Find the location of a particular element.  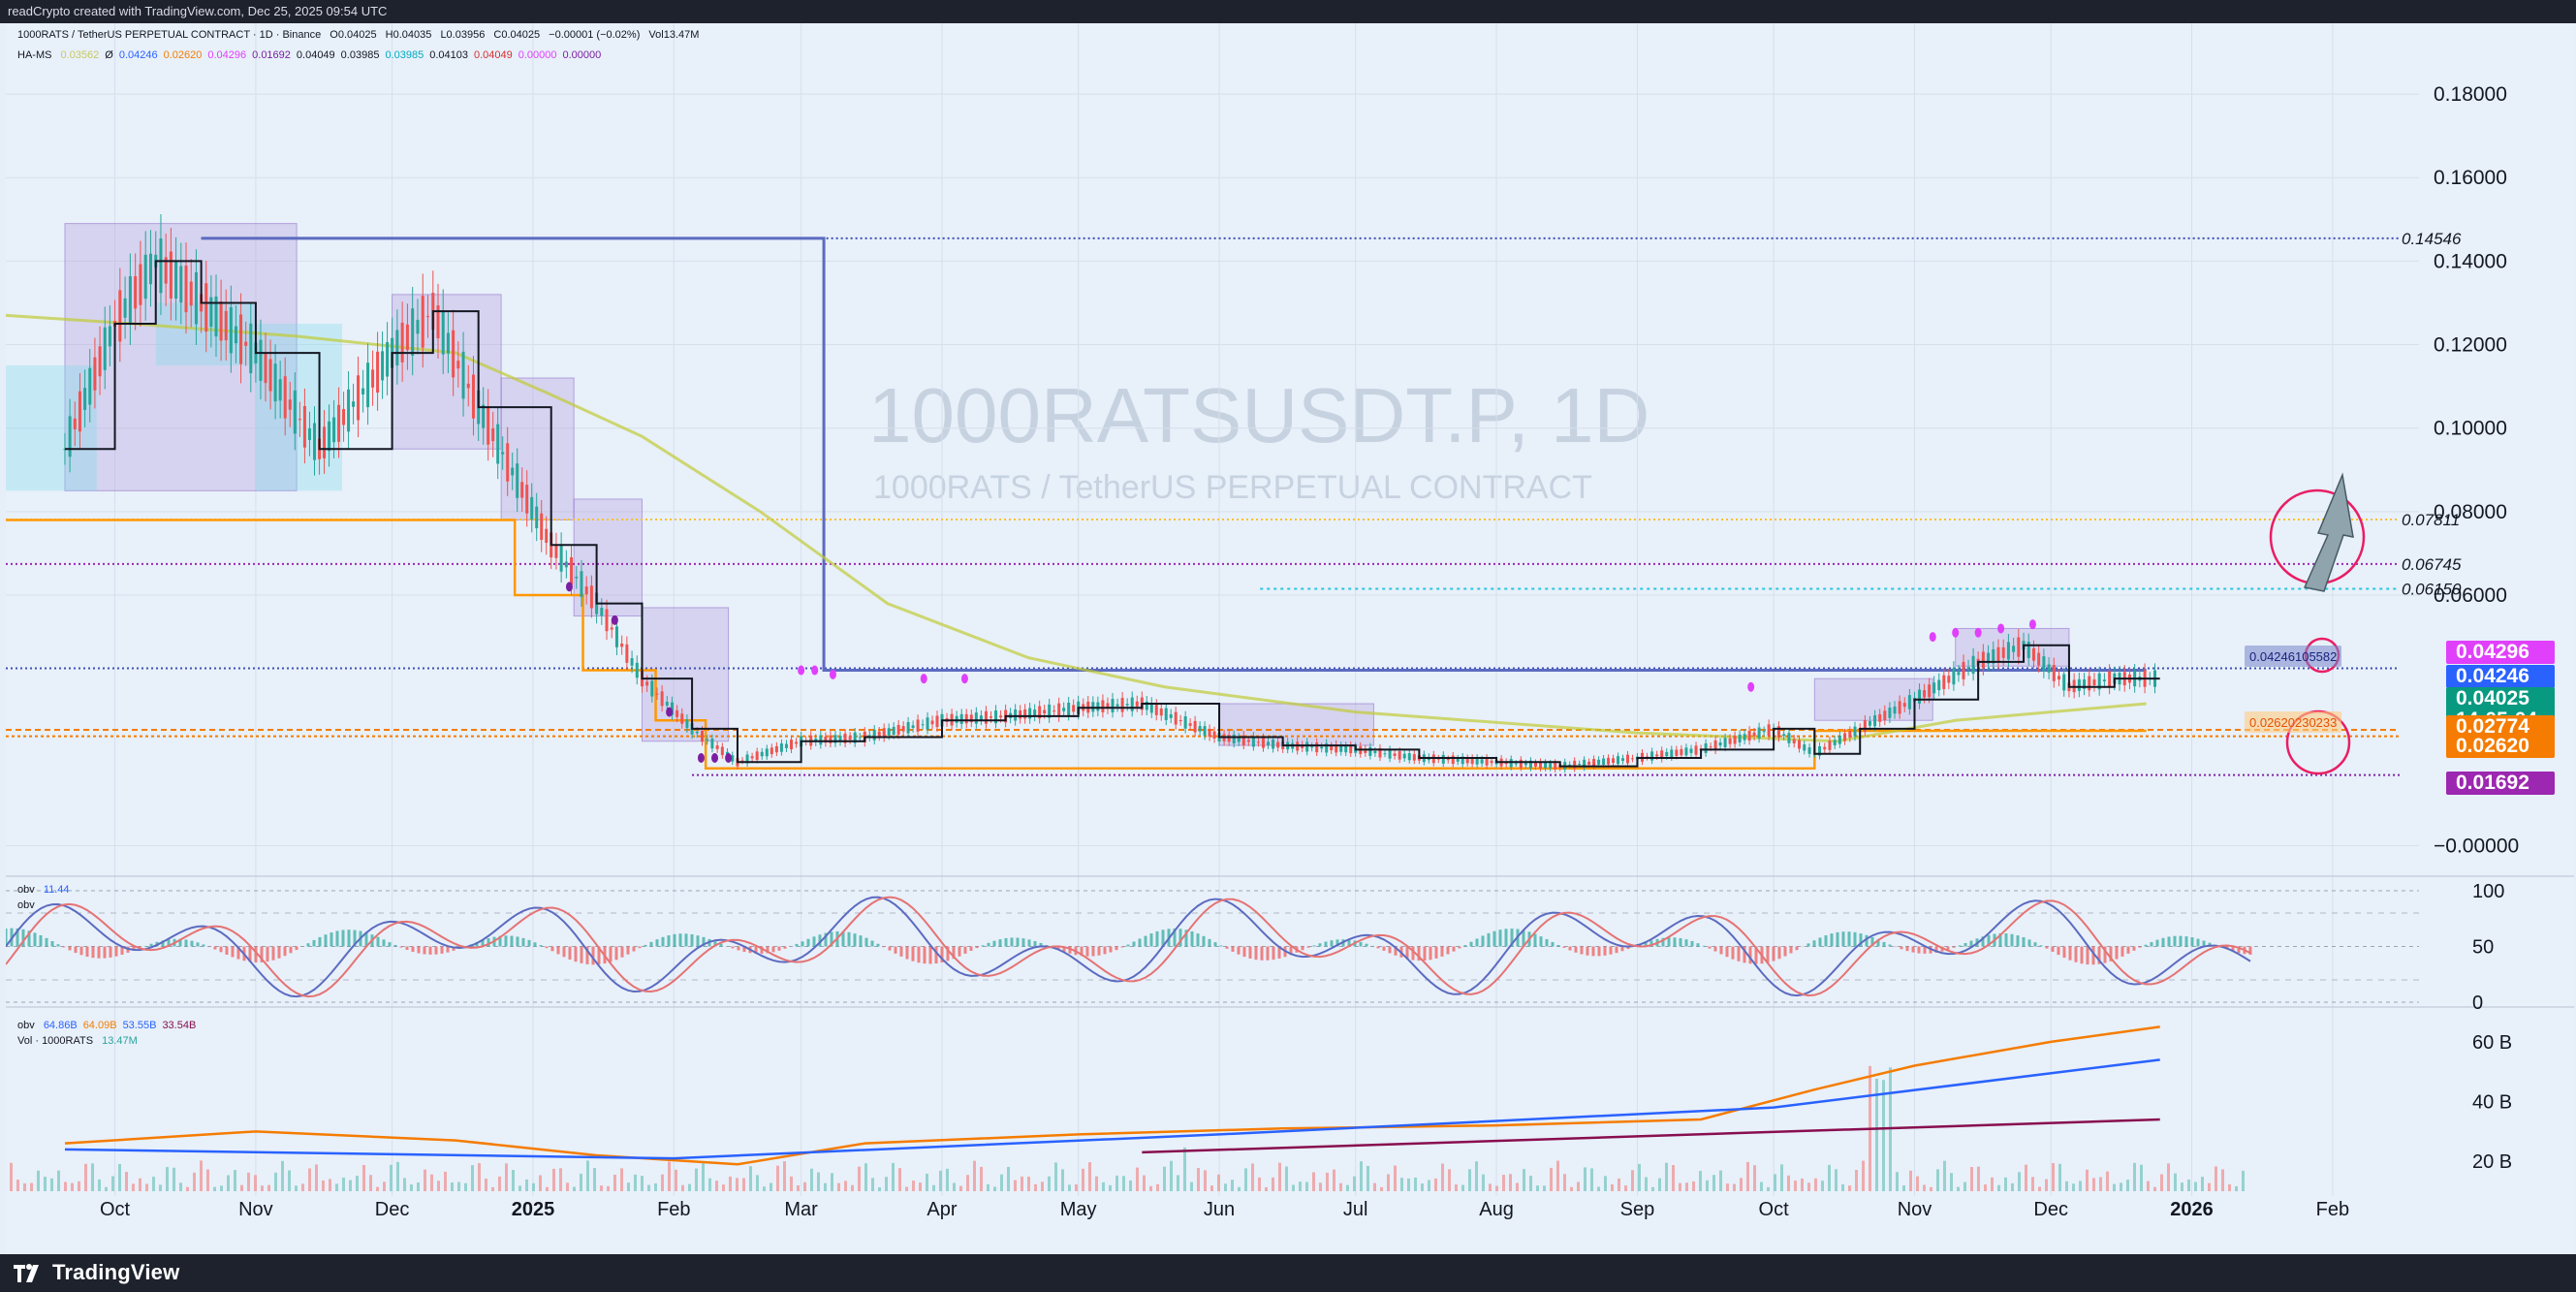

ohlc-close: C0.04025 is located at coordinates (517, 35).